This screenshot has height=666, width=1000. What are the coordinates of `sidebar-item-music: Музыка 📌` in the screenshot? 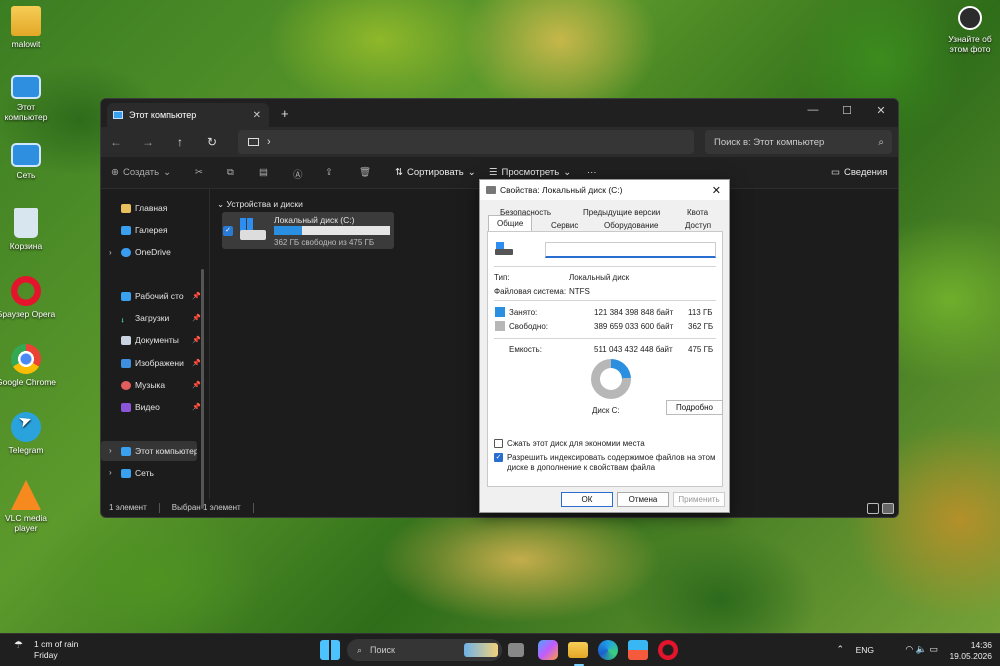 It's located at (161, 385).